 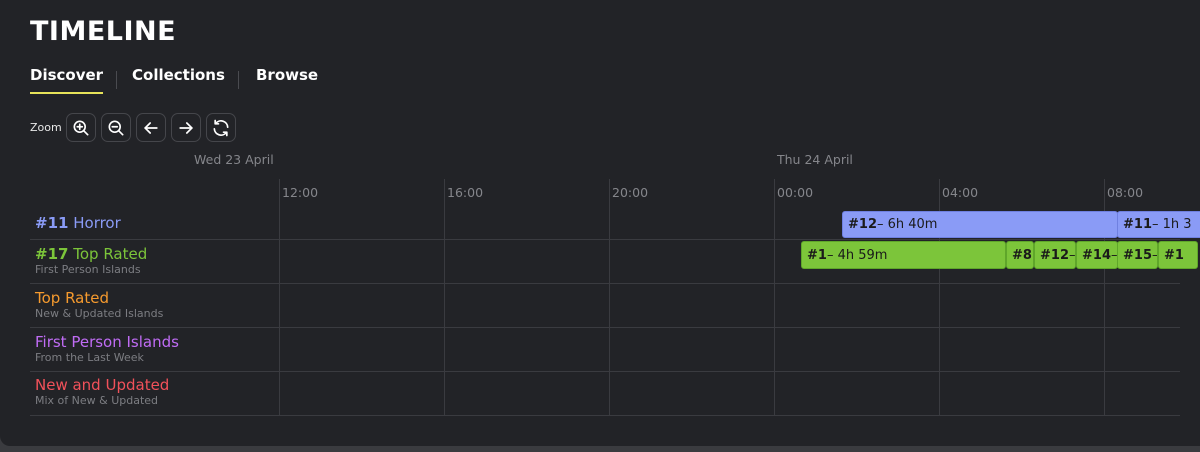 What do you see at coordinates (107, 342) in the screenshot?
I see `row-title: First Person Islands` at bounding box center [107, 342].